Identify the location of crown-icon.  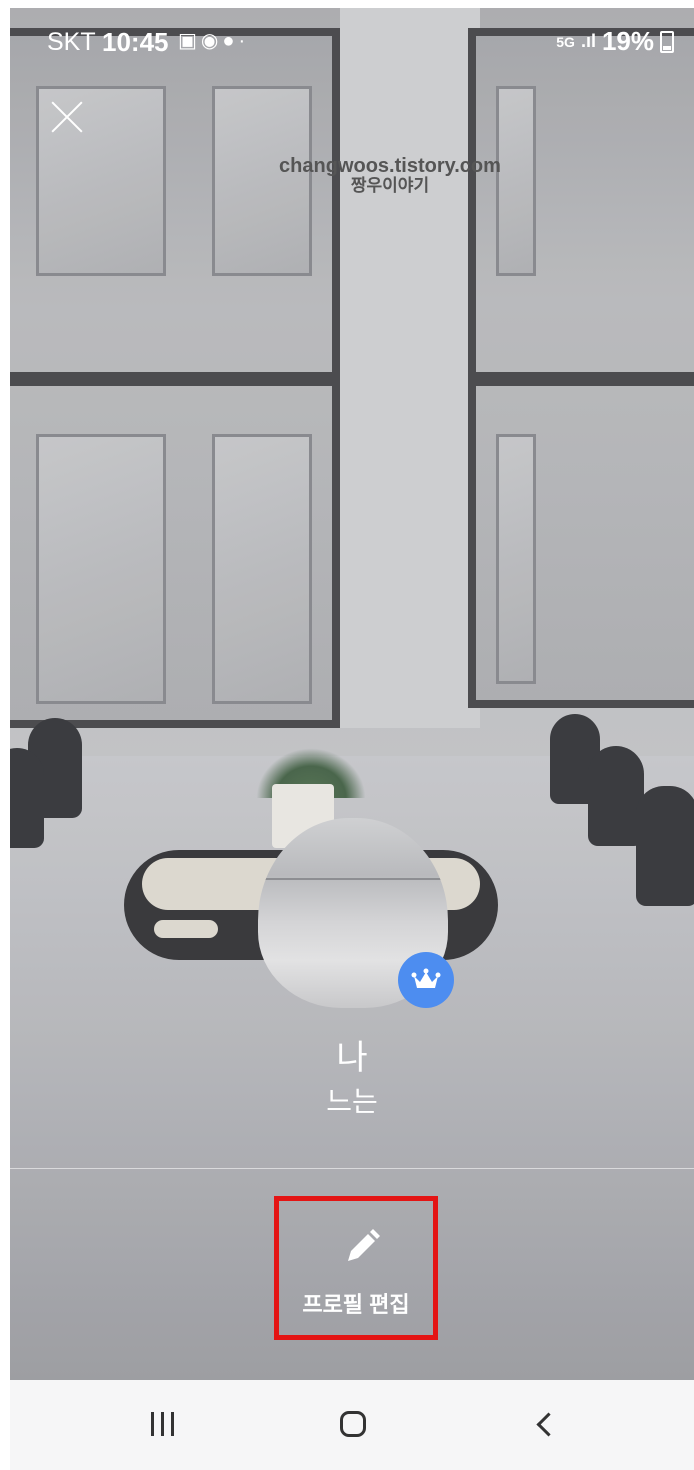
(426, 980).